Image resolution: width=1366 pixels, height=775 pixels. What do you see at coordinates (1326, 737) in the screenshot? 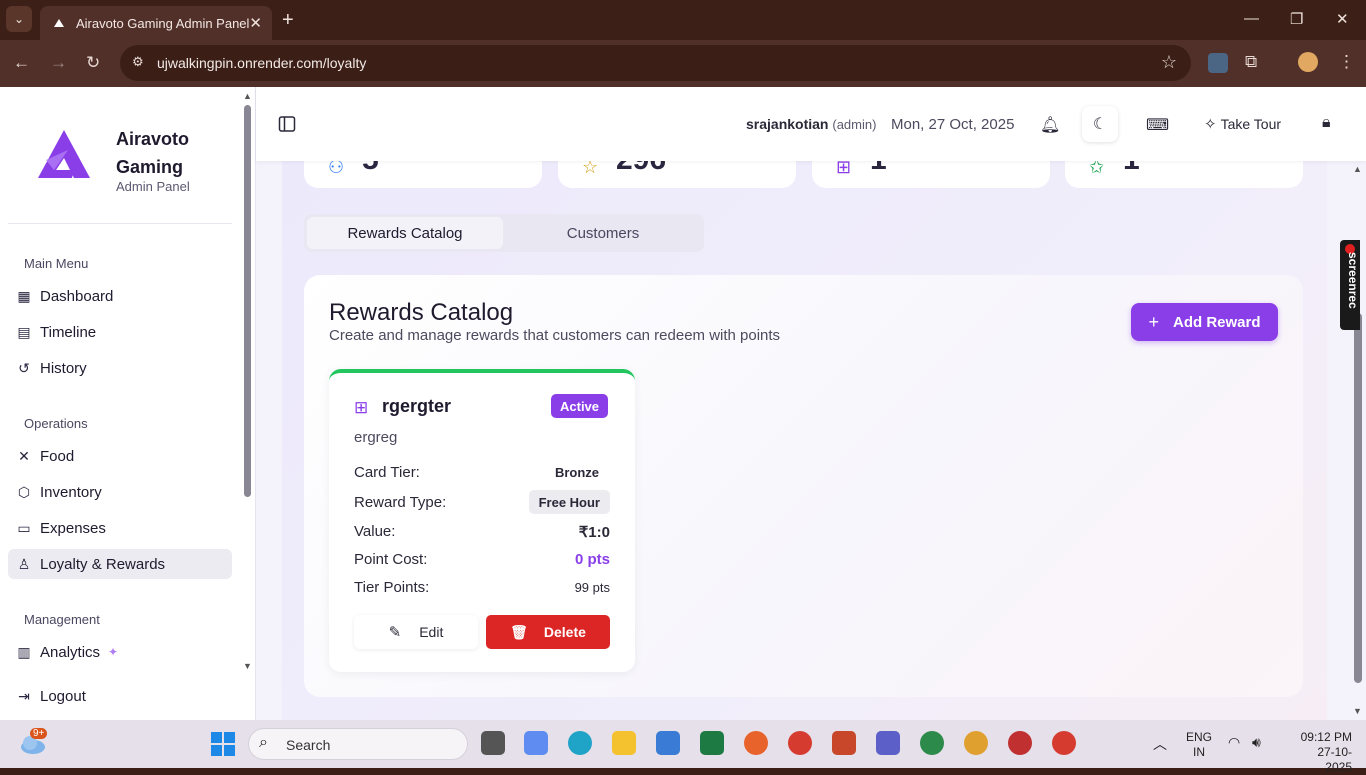
I see `clock-time: 09:12 PM` at bounding box center [1326, 737].